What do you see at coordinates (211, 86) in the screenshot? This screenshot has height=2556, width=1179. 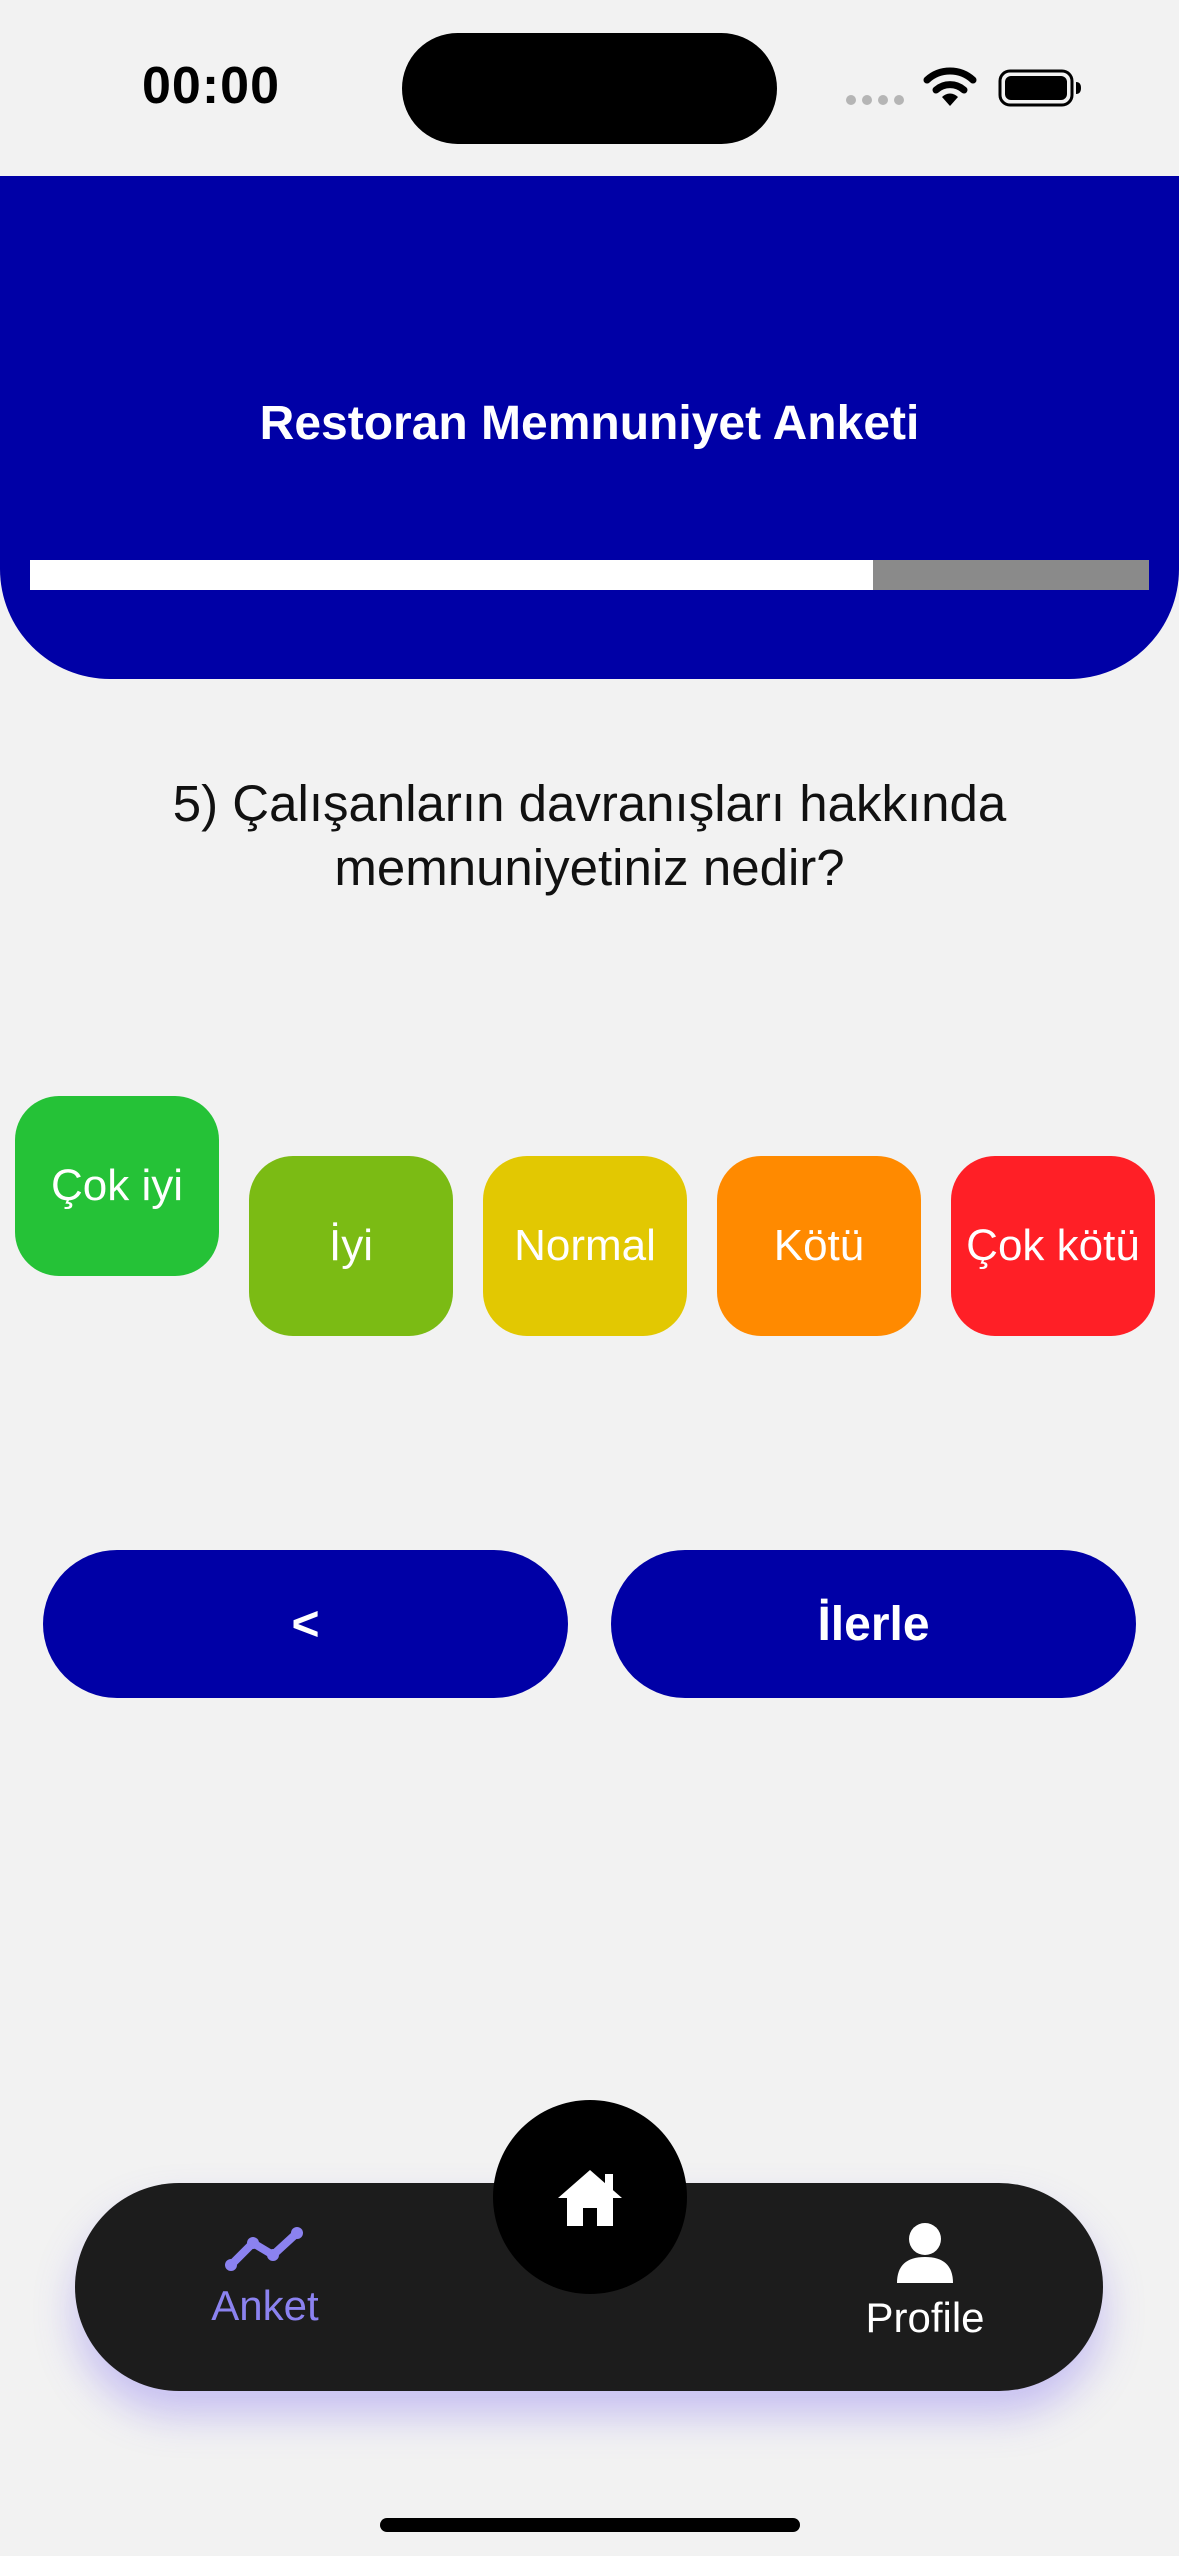 I see `status-time: 00:00` at bounding box center [211, 86].